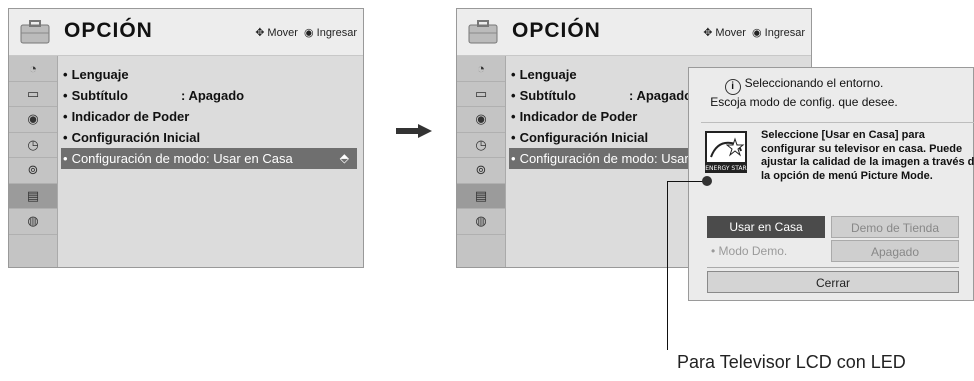  Describe the element at coordinates (414, 131) in the screenshot. I see `right-arrow-icon` at that location.